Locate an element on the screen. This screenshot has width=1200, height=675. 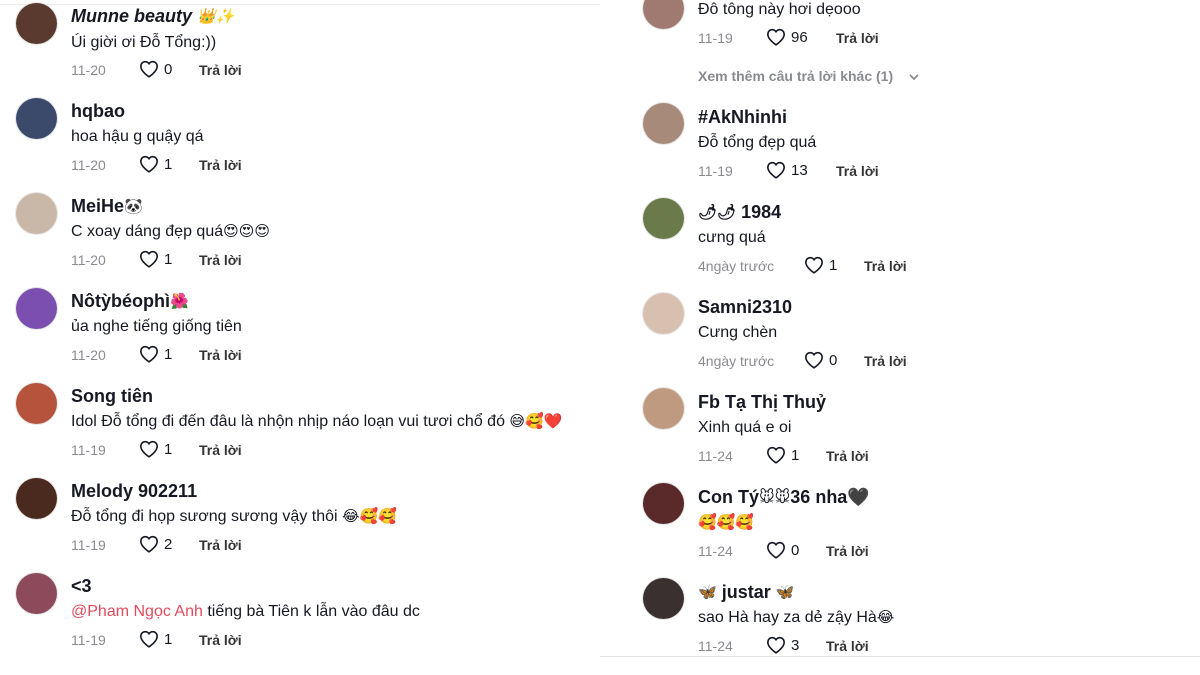
chevron-down-icon is located at coordinates (914, 76).